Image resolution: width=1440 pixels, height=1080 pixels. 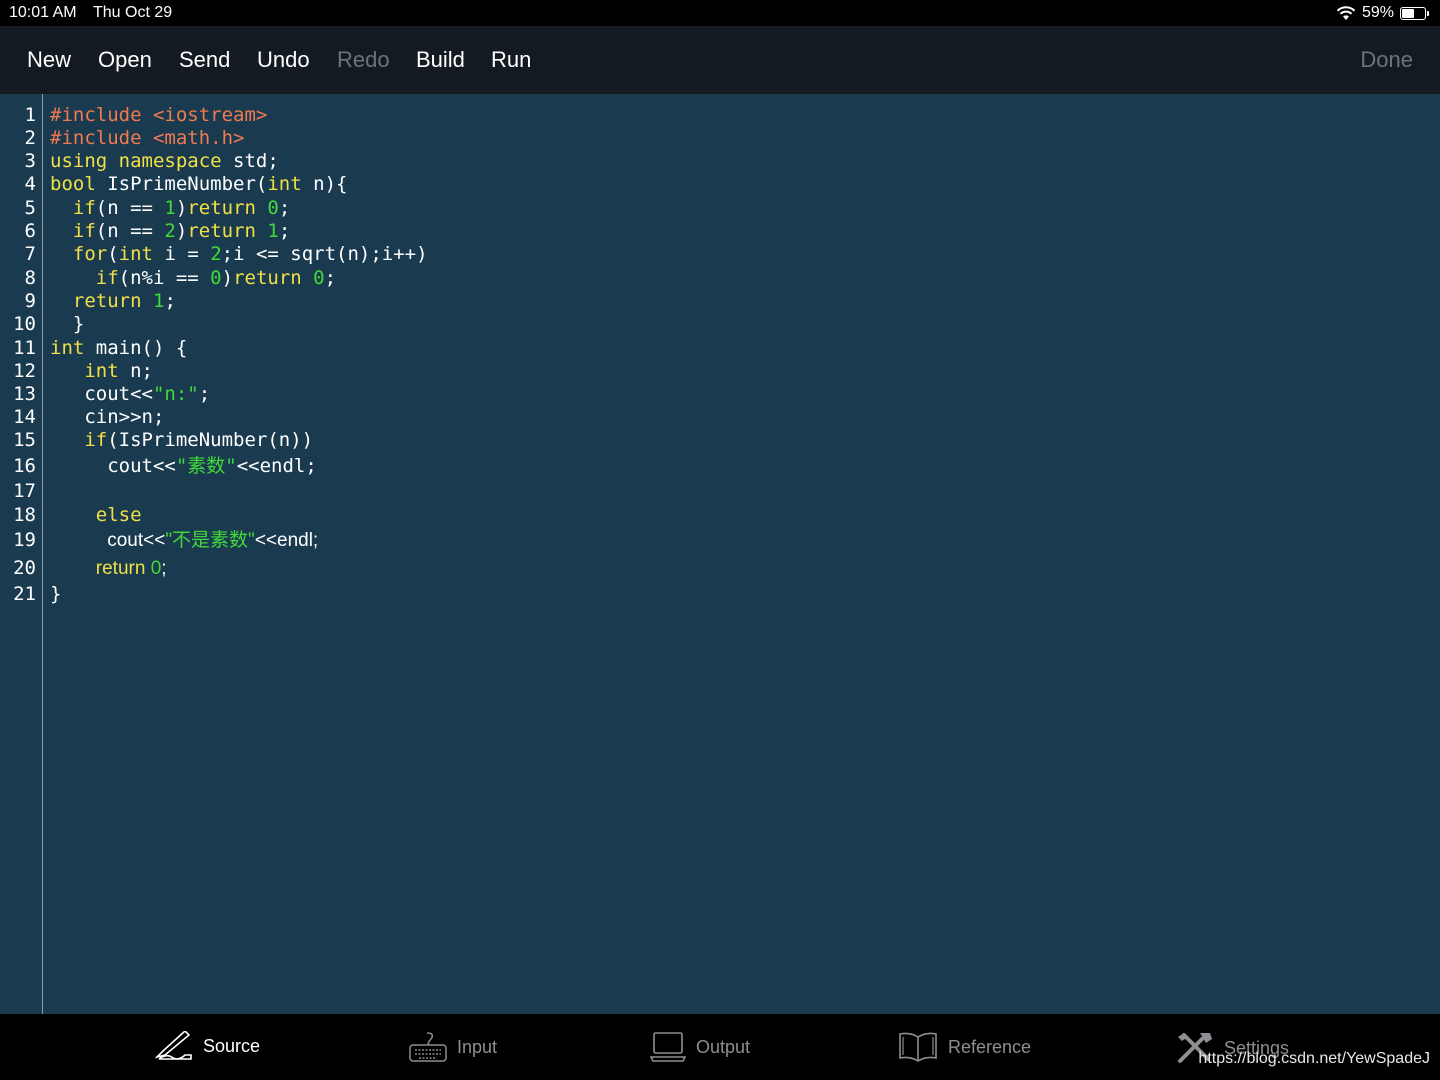 I want to click on code-line: using namespace std;, so click(x=164, y=161).